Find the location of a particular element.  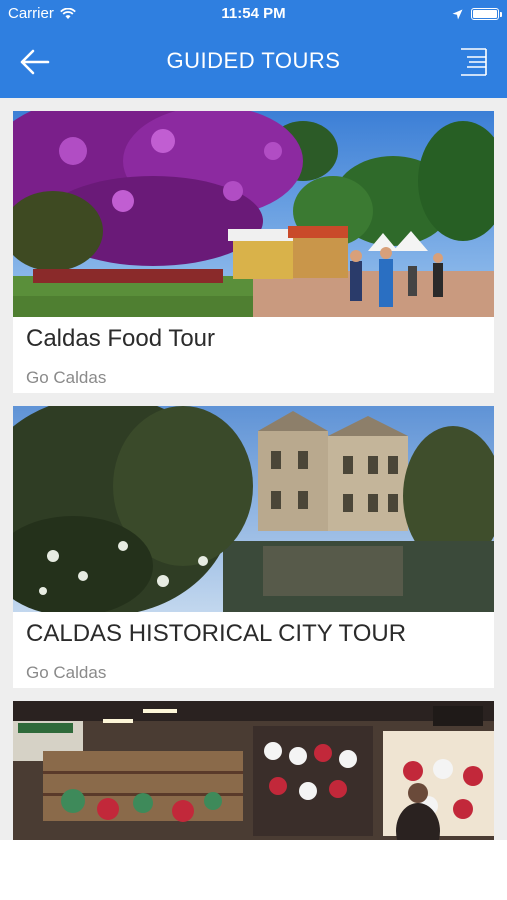

location-arrow-icon is located at coordinates (457, 14).